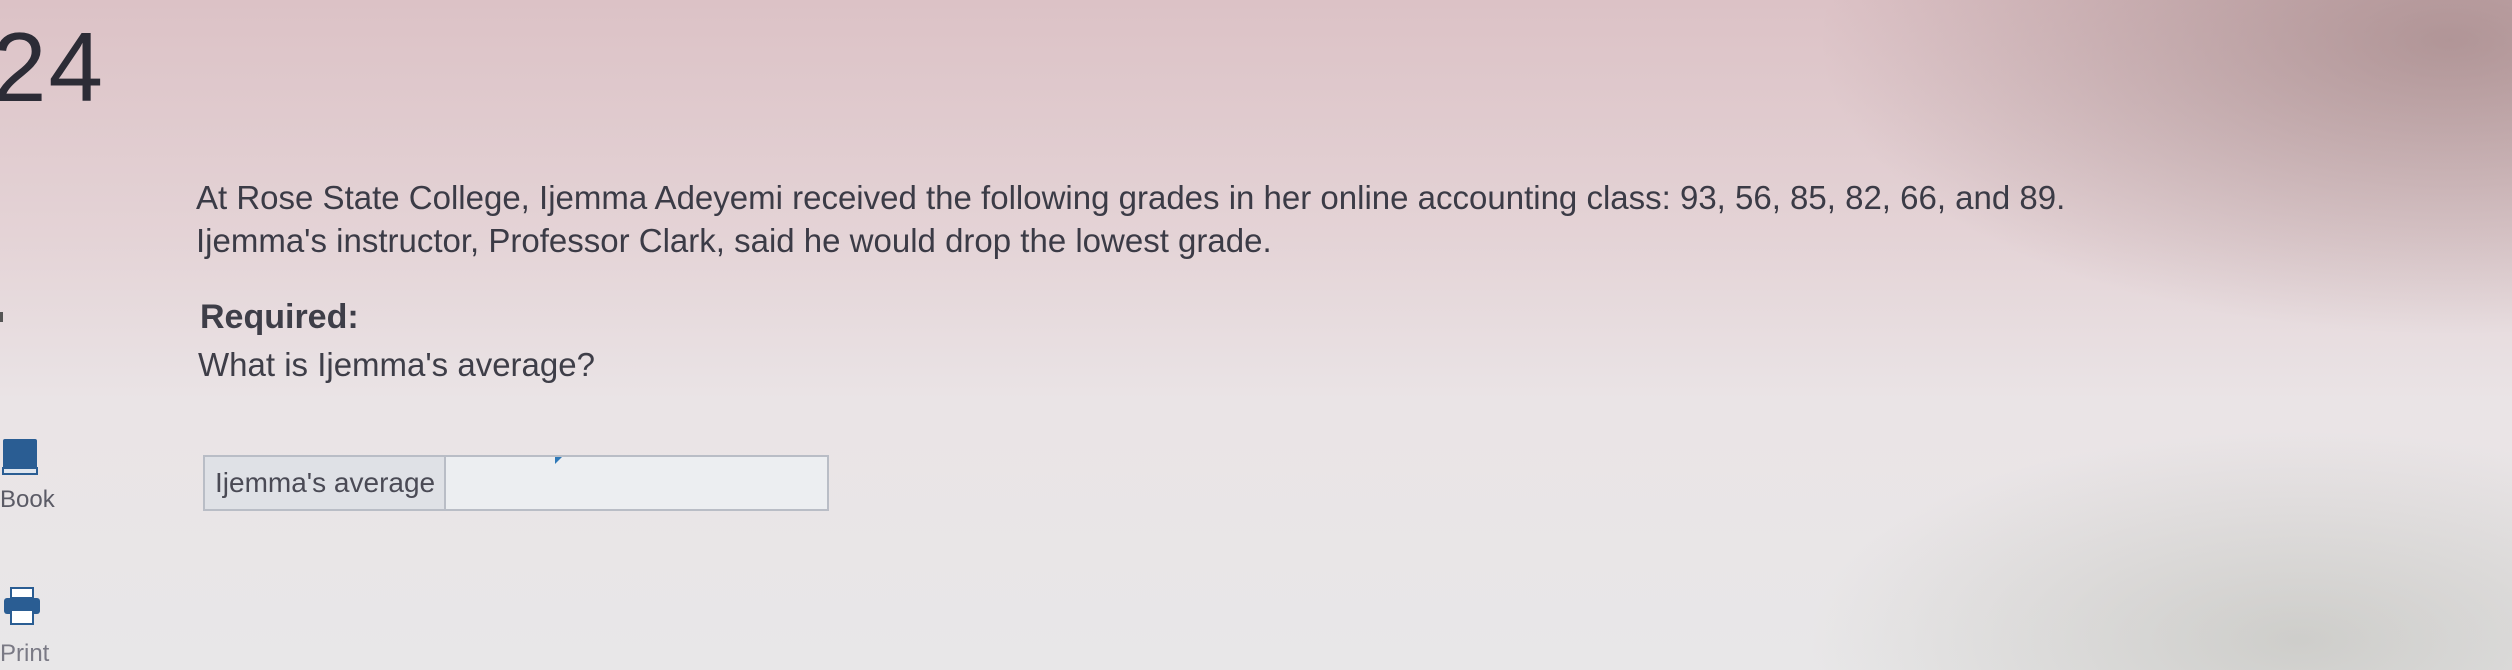  Describe the element at coordinates (20, 457) in the screenshot. I see `book-icon` at that location.